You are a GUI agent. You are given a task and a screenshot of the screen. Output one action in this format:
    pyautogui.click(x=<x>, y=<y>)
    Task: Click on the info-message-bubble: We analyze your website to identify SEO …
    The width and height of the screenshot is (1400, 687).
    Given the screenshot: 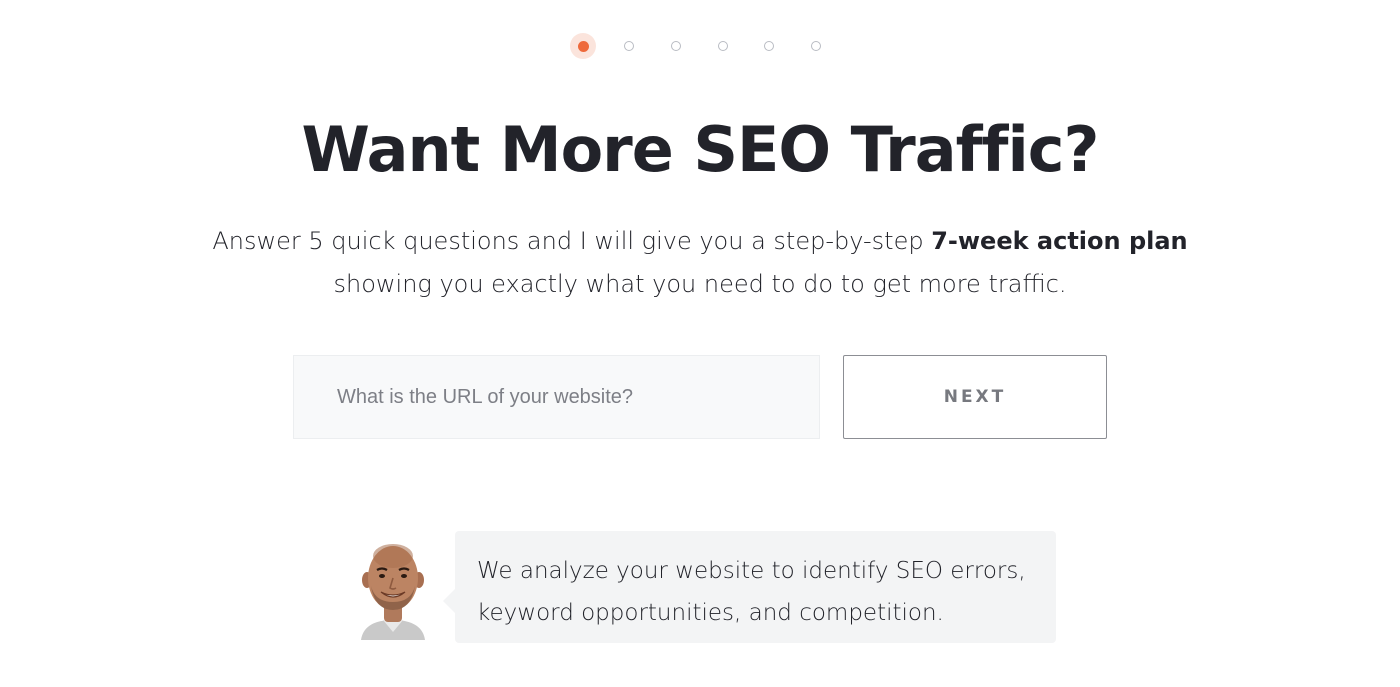 What is the action you would take?
    pyautogui.click(x=749, y=587)
    